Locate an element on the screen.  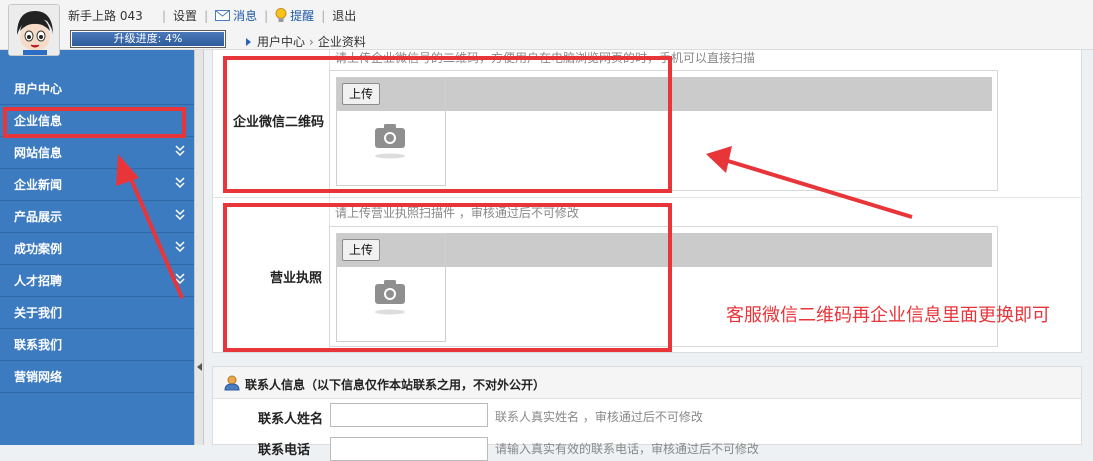
sidebar-item-company-news: 企业新闻 is located at coordinates (97, 185).